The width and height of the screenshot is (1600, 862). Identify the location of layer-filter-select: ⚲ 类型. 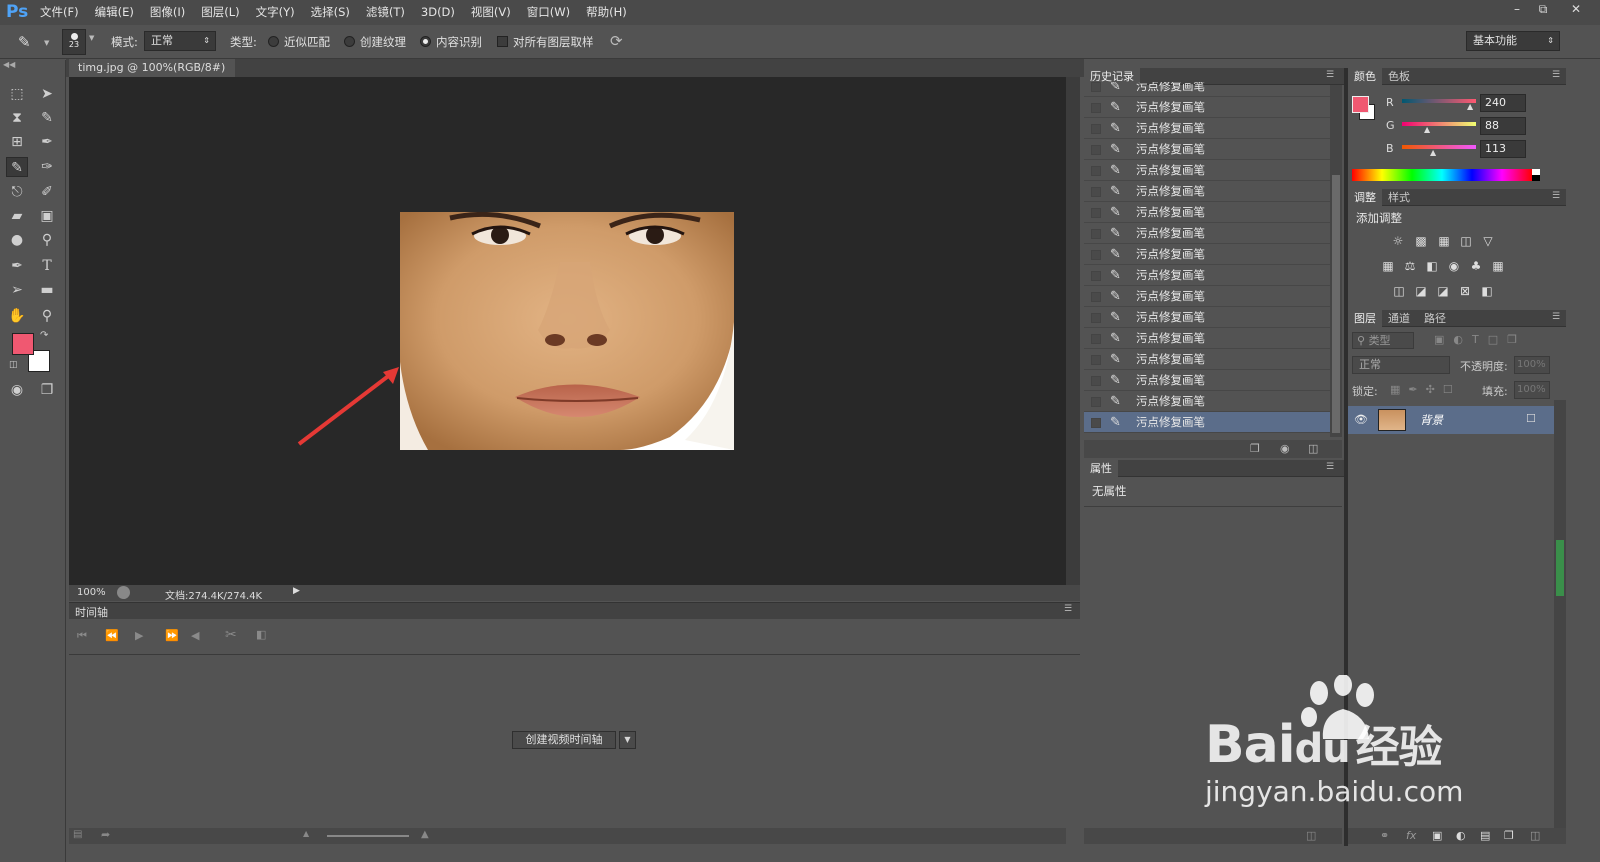
(1383, 340).